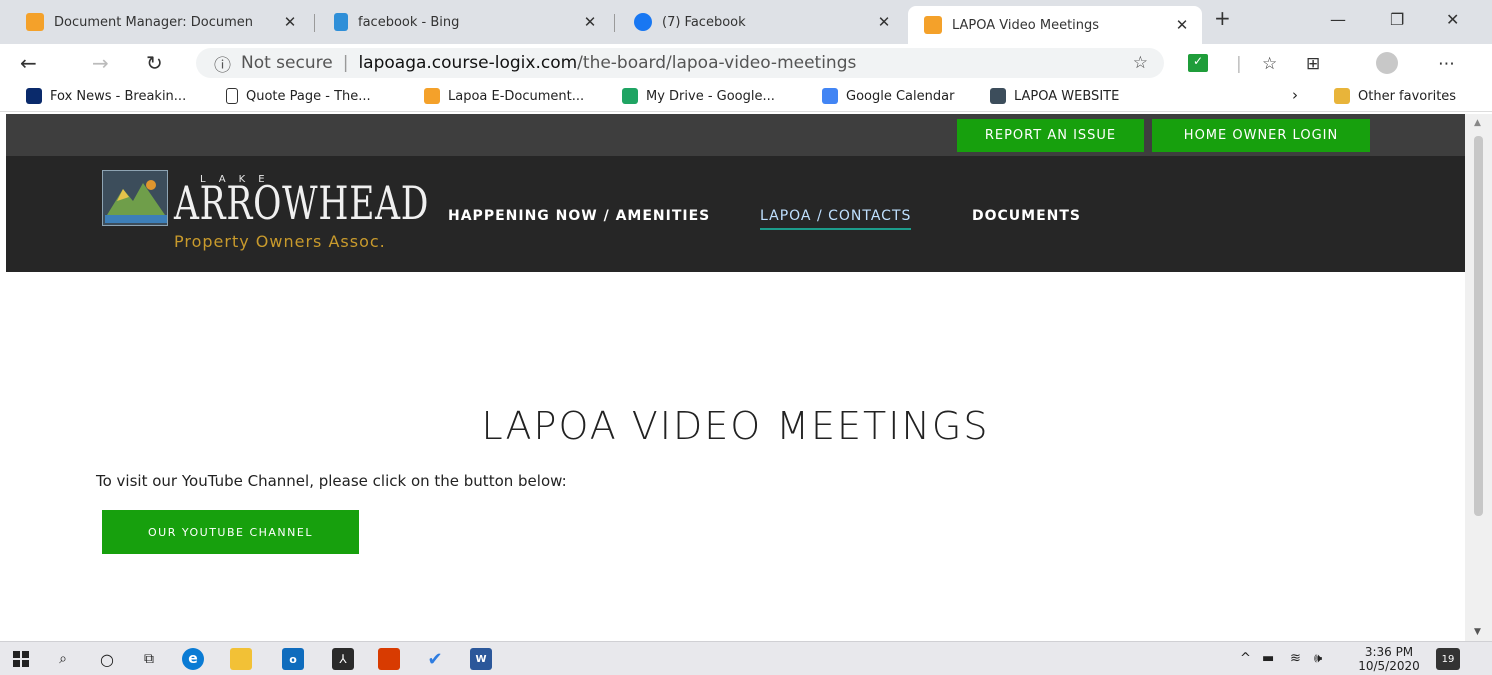  I want to click on acrobat-icon: ⅄, so click(343, 659).